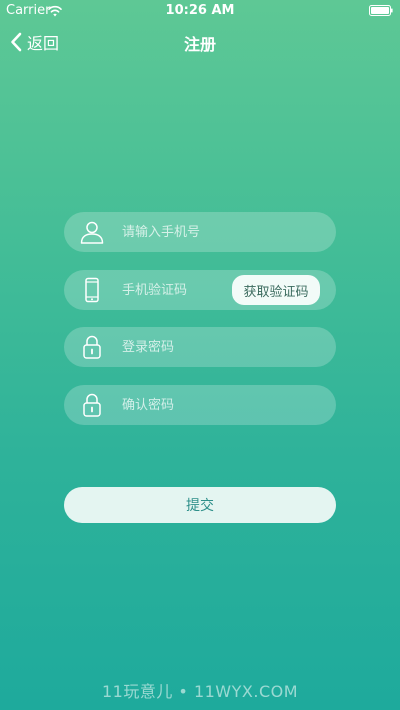 The height and width of the screenshot is (710, 400). Describe the element at coordinates (92, 290) in the screenshot. I see `phone-icon` at that location.